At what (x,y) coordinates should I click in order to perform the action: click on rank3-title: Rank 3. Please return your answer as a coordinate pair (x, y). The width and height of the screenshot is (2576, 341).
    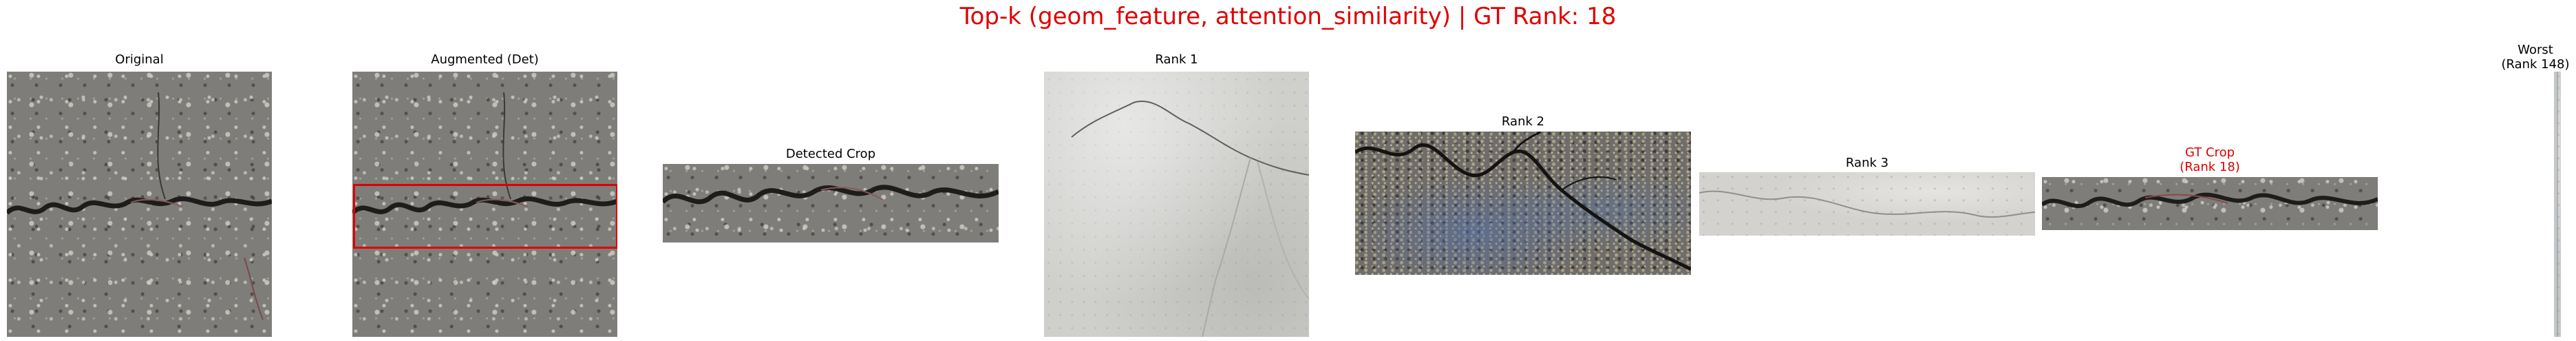
    Looking at the image, I should click on (1867, 163).